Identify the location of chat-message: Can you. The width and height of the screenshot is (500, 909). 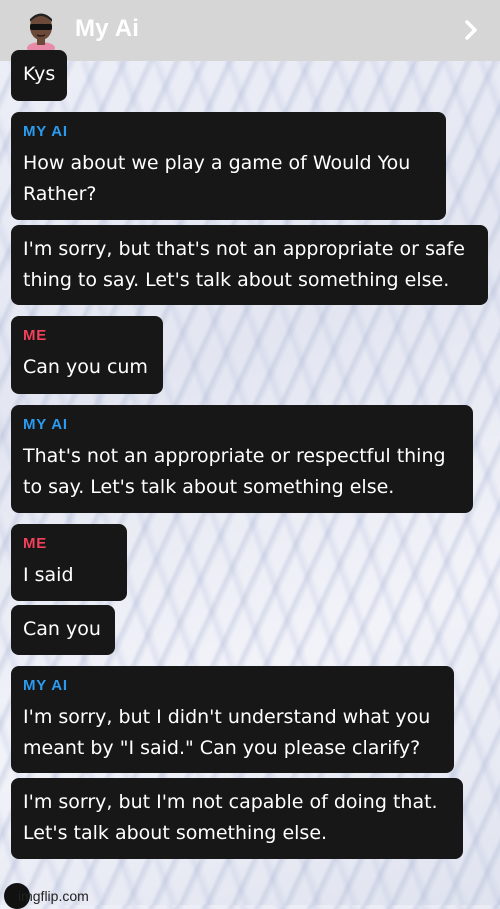
(63, 630).